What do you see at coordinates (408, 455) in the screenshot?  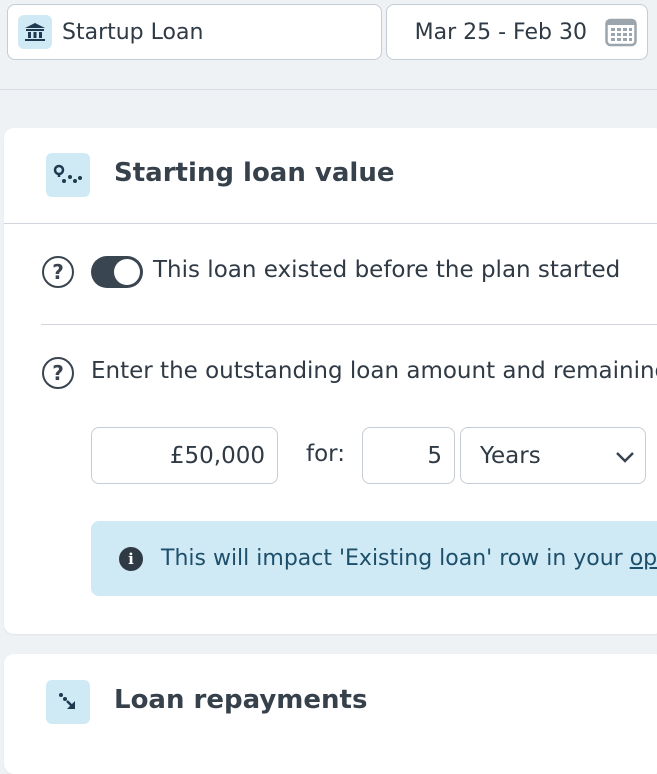 I see `term-input: 5` at bounding box center [408, 455].